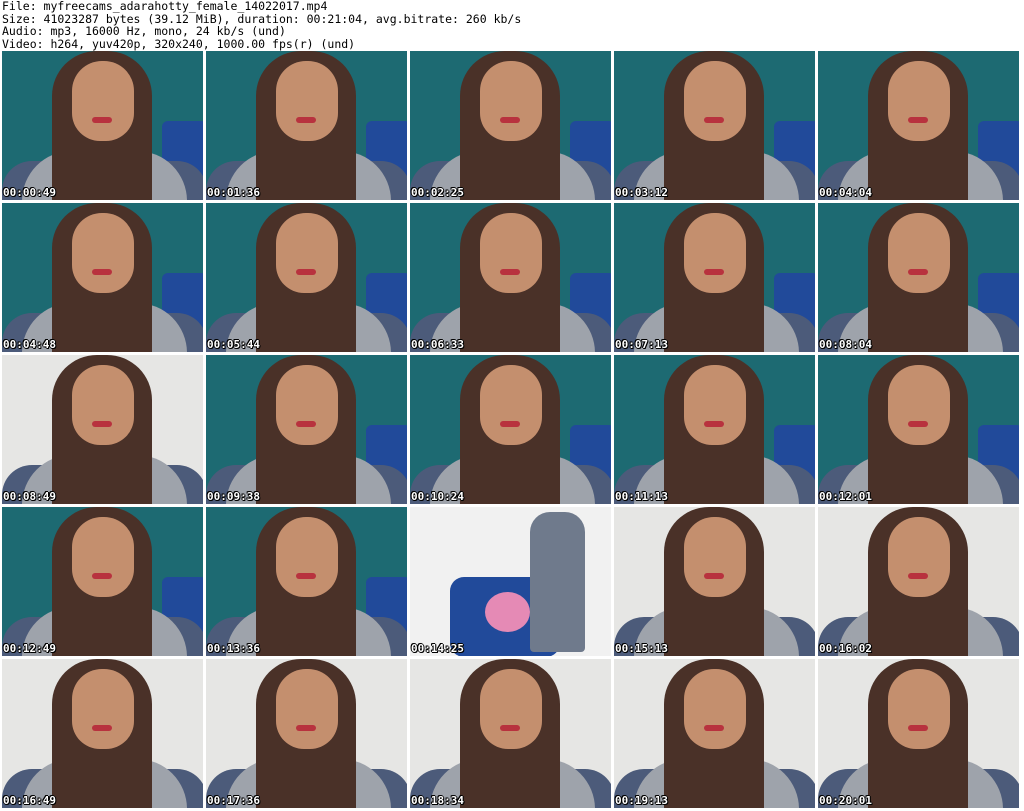  What do you see at coordinates (641, 344) in the screenshot?
I see `thumbnail-timestamp: 00:07:13` at bounding box center [641, 344].